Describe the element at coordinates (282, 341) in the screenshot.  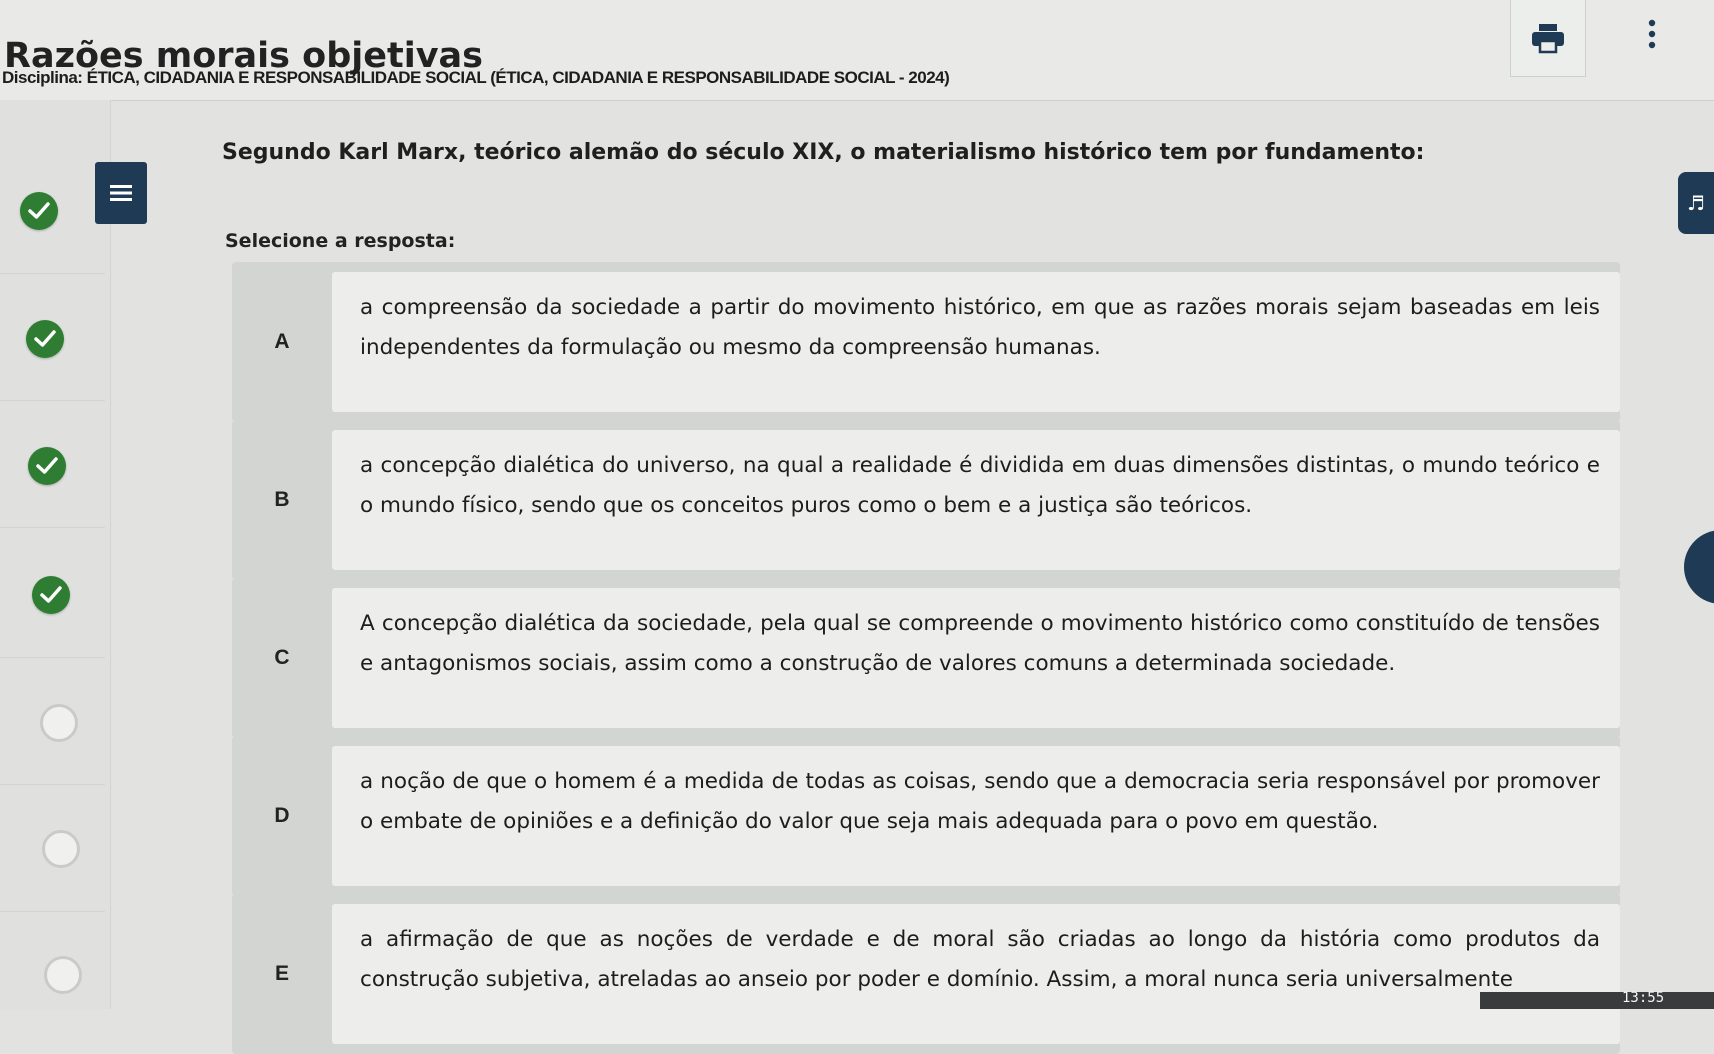
I see `option-letter: A` at that location.